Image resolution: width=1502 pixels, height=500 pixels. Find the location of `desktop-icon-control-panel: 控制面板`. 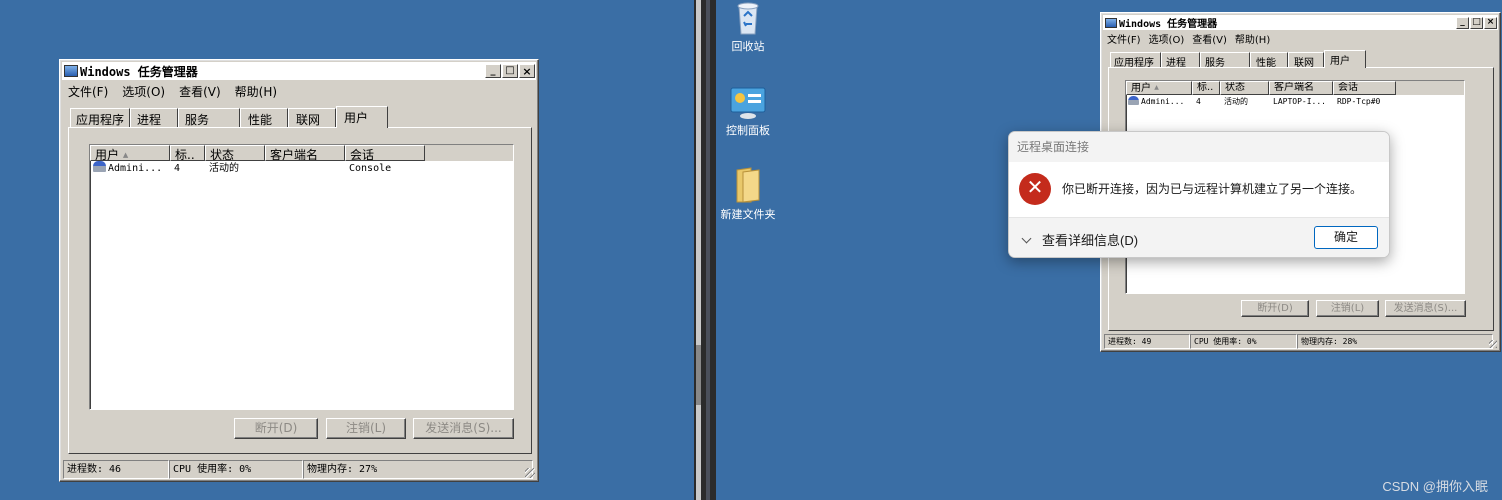

desktop-icon-control-panel: 控制面板 is located at coordinates (748, 112).